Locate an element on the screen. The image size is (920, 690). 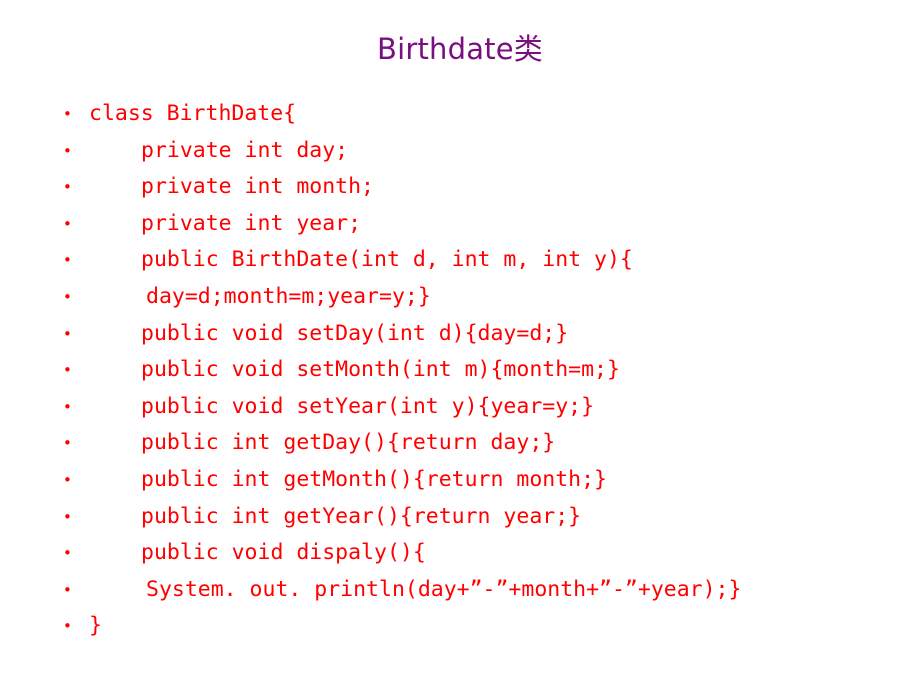
code-line-text: private int year; is located at coordinates (251, 223).